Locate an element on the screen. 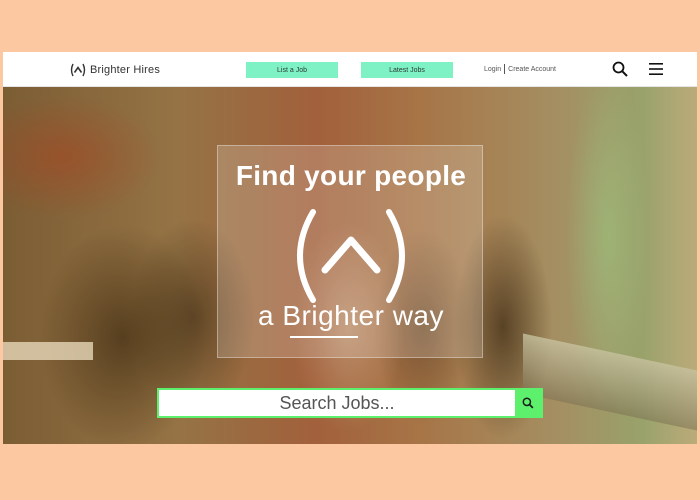  brand-logo: Brighter Hires is located at coordinates (115, 70).